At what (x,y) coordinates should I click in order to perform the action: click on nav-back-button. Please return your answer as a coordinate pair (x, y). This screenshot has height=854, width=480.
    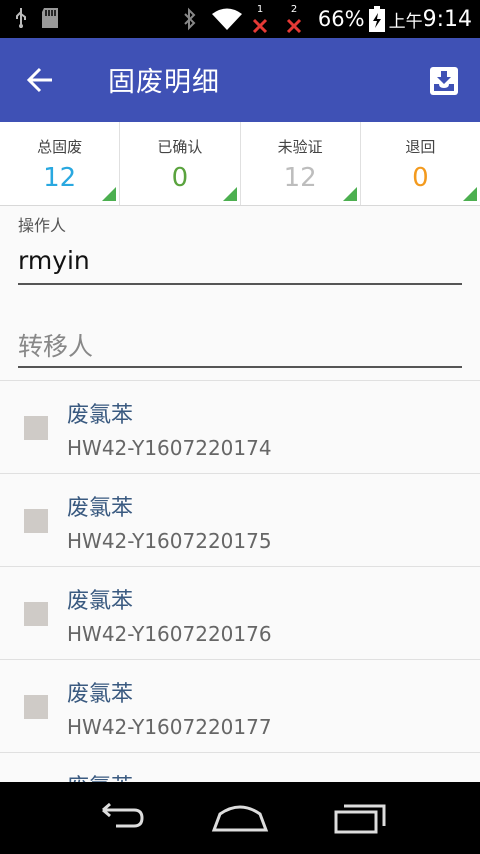
    Looking at the image, I should click on (120, 818).